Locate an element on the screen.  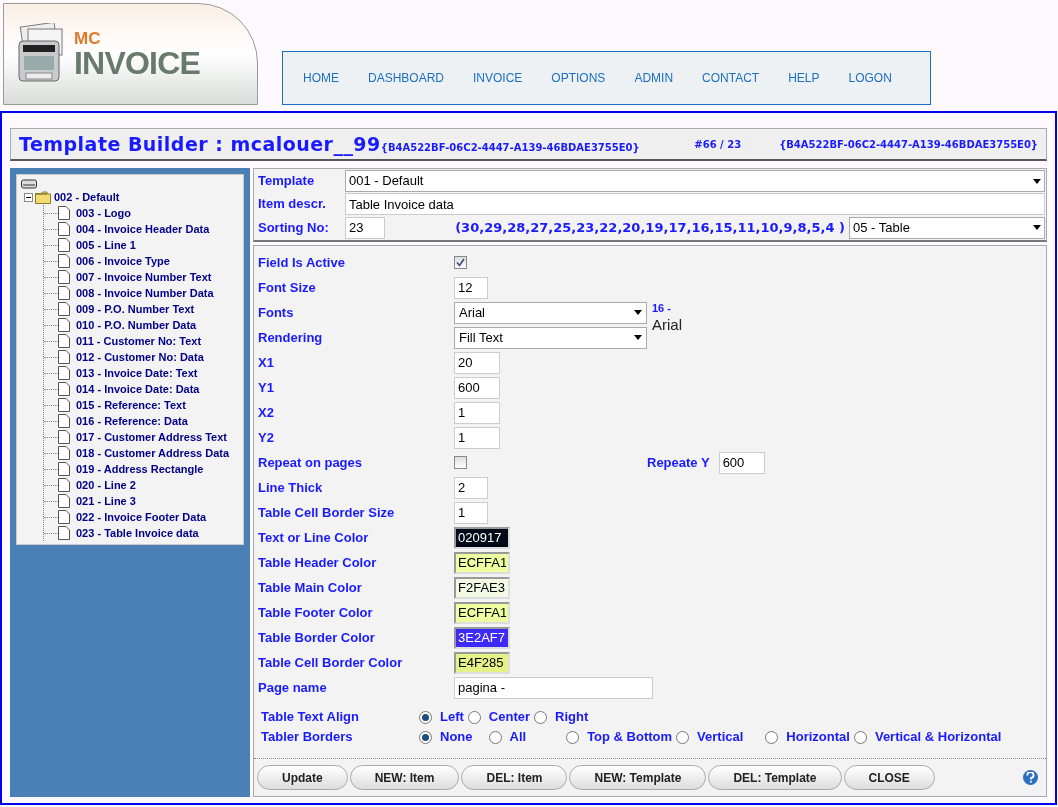
tree-item: 003 - Logo is located at coordinates (103, 213).